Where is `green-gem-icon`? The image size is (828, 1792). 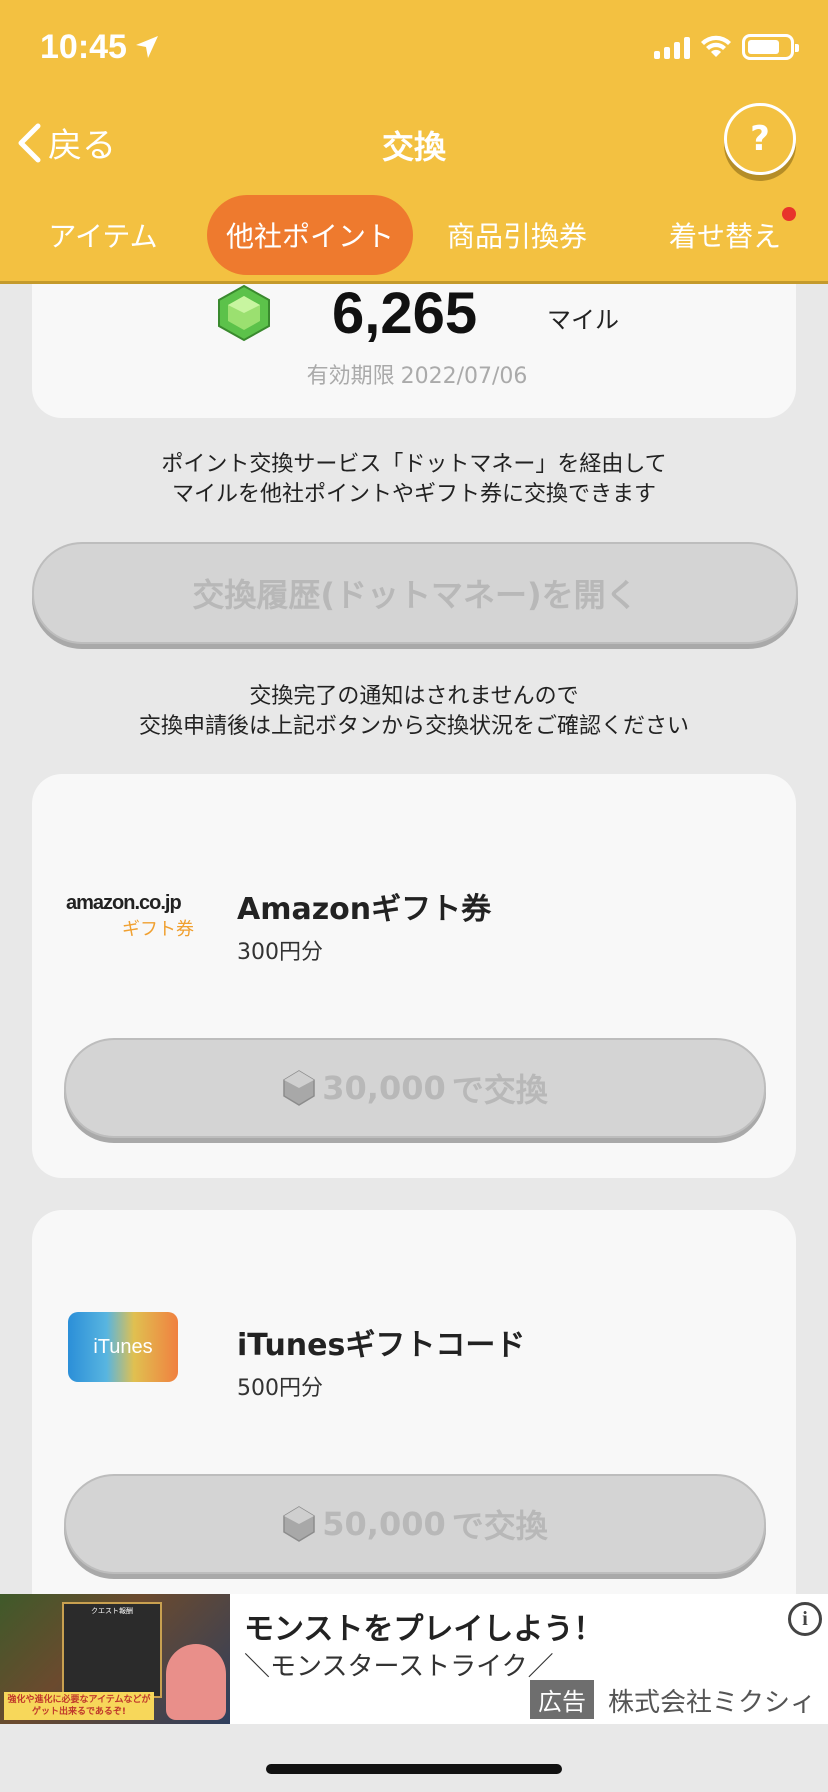
green-gem-icon is located at coordinates (244, 313).